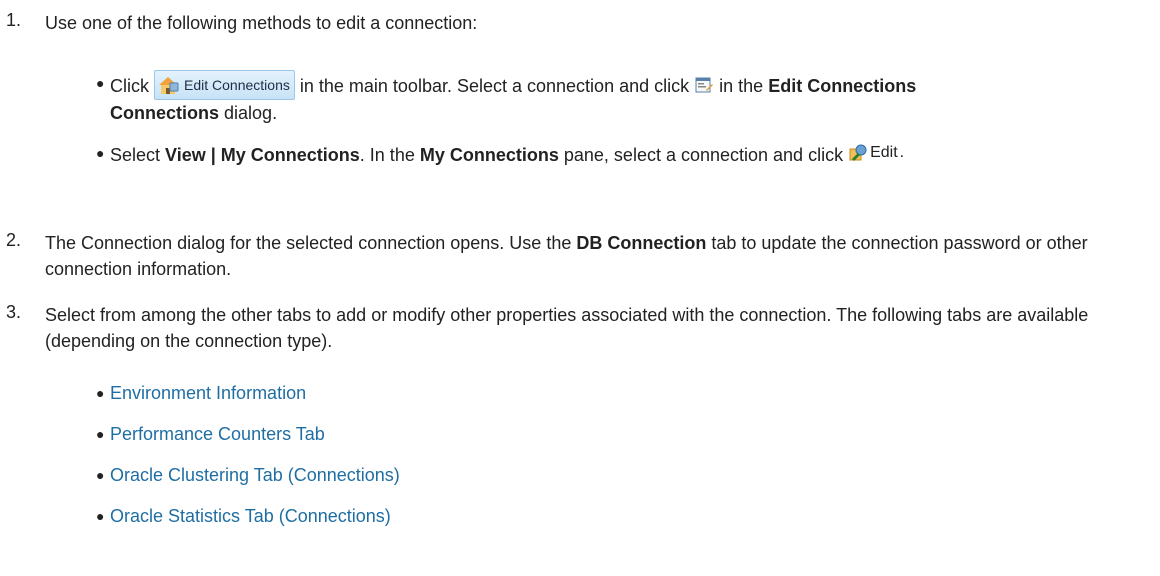 This screenshot has width=1160, height=576. What do you see at coordinates (14, 240) in the screenshot?
I see `step-number: 2.` at bounding box center [14, 240].